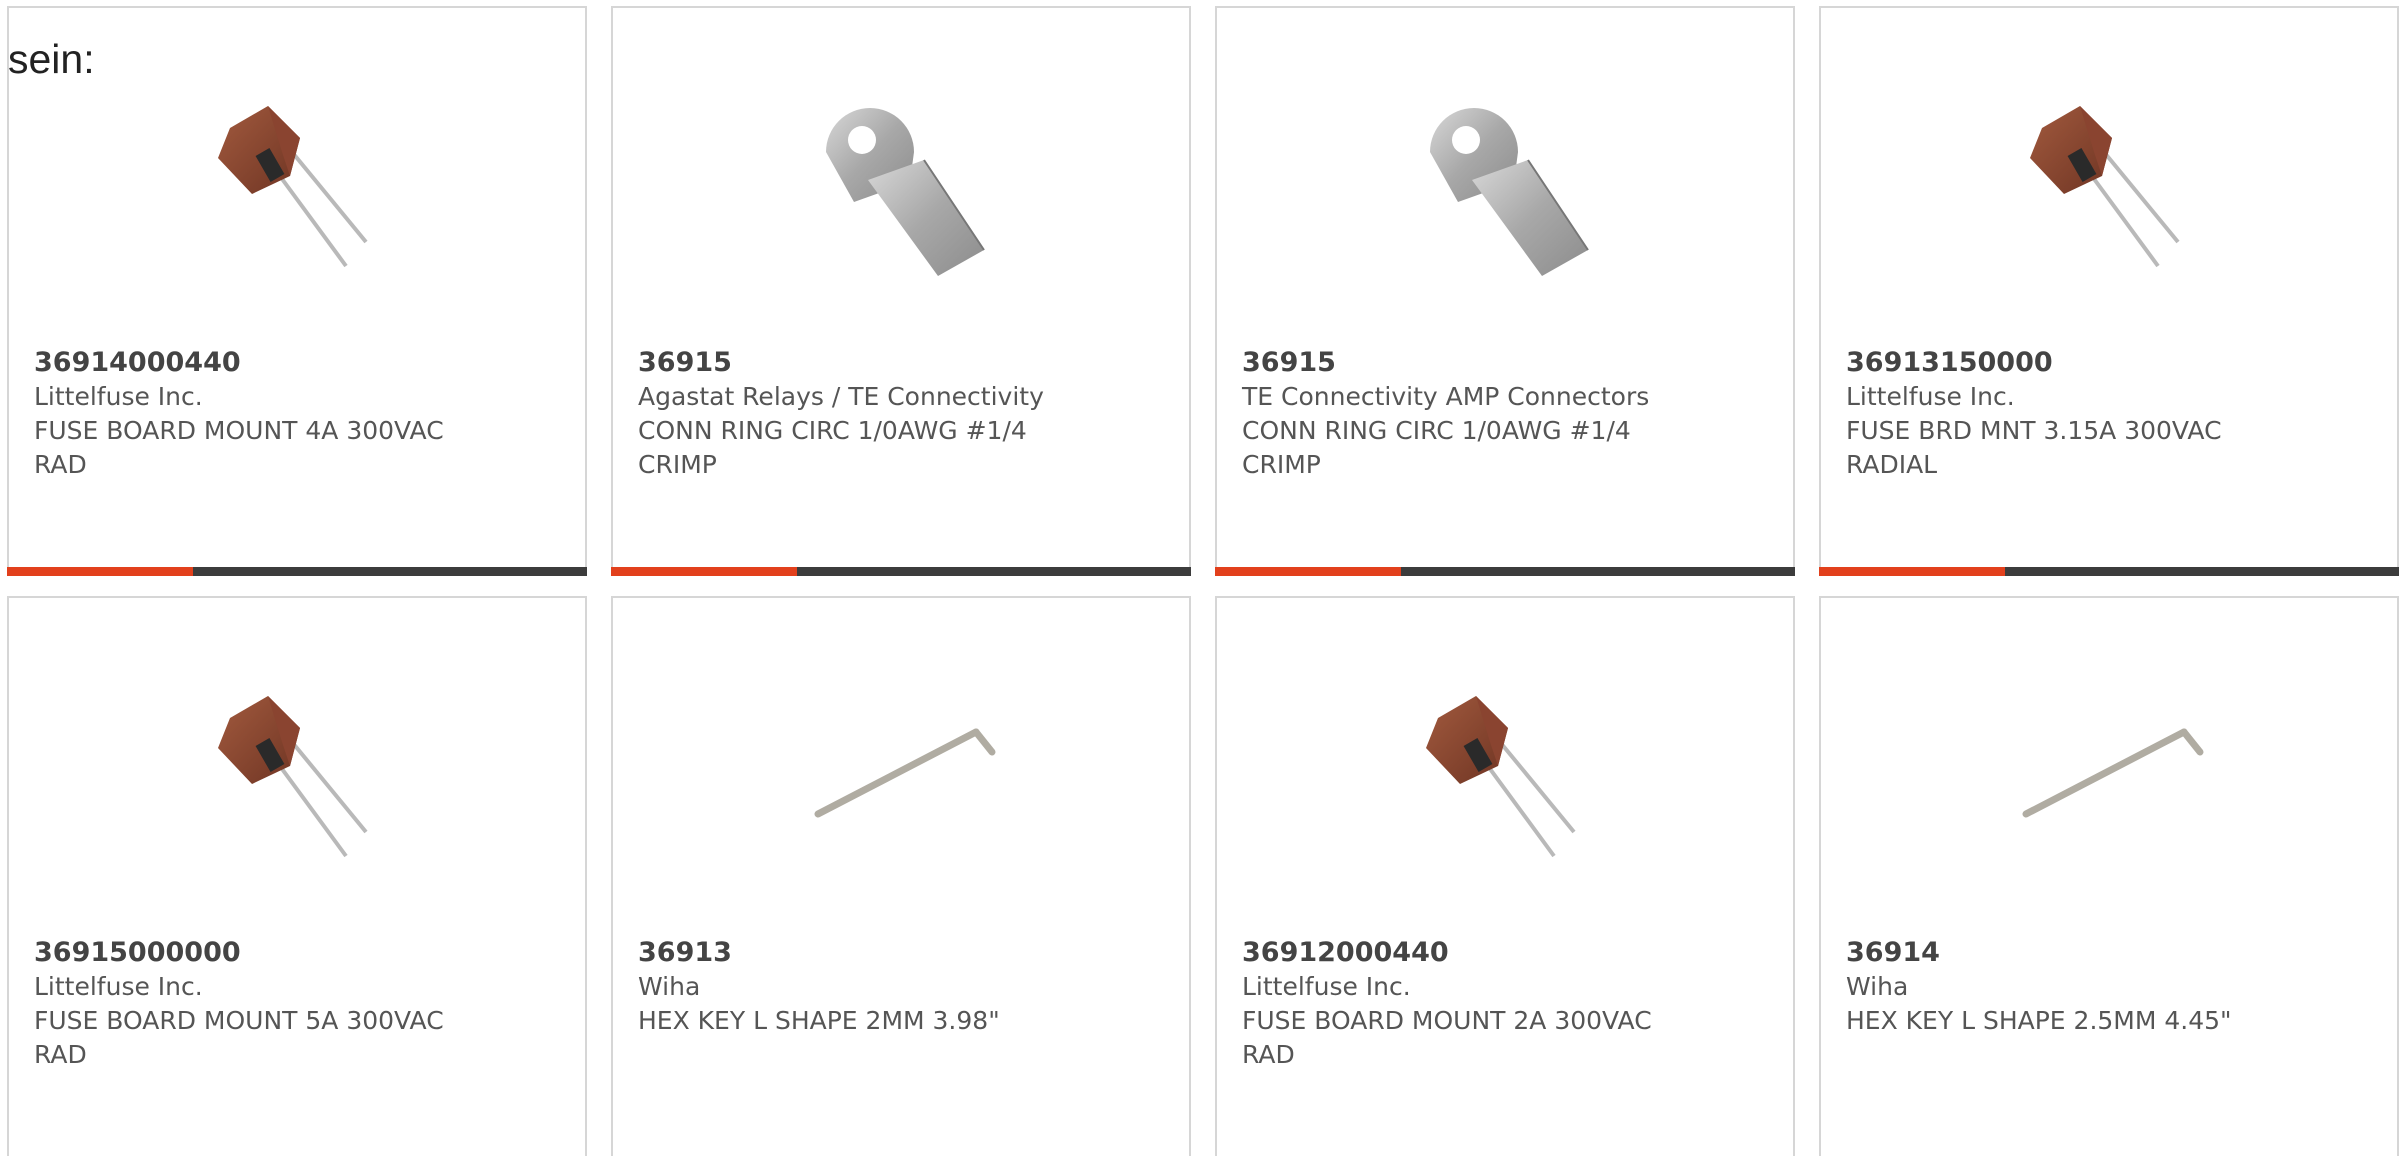 Image resolution: width=2400 pixels, height=1156 pixels. What do you see at coordinates (1502, 953) in the screenshot?
I see `part-number: 36912000440` at bounding box center [1502, 953].